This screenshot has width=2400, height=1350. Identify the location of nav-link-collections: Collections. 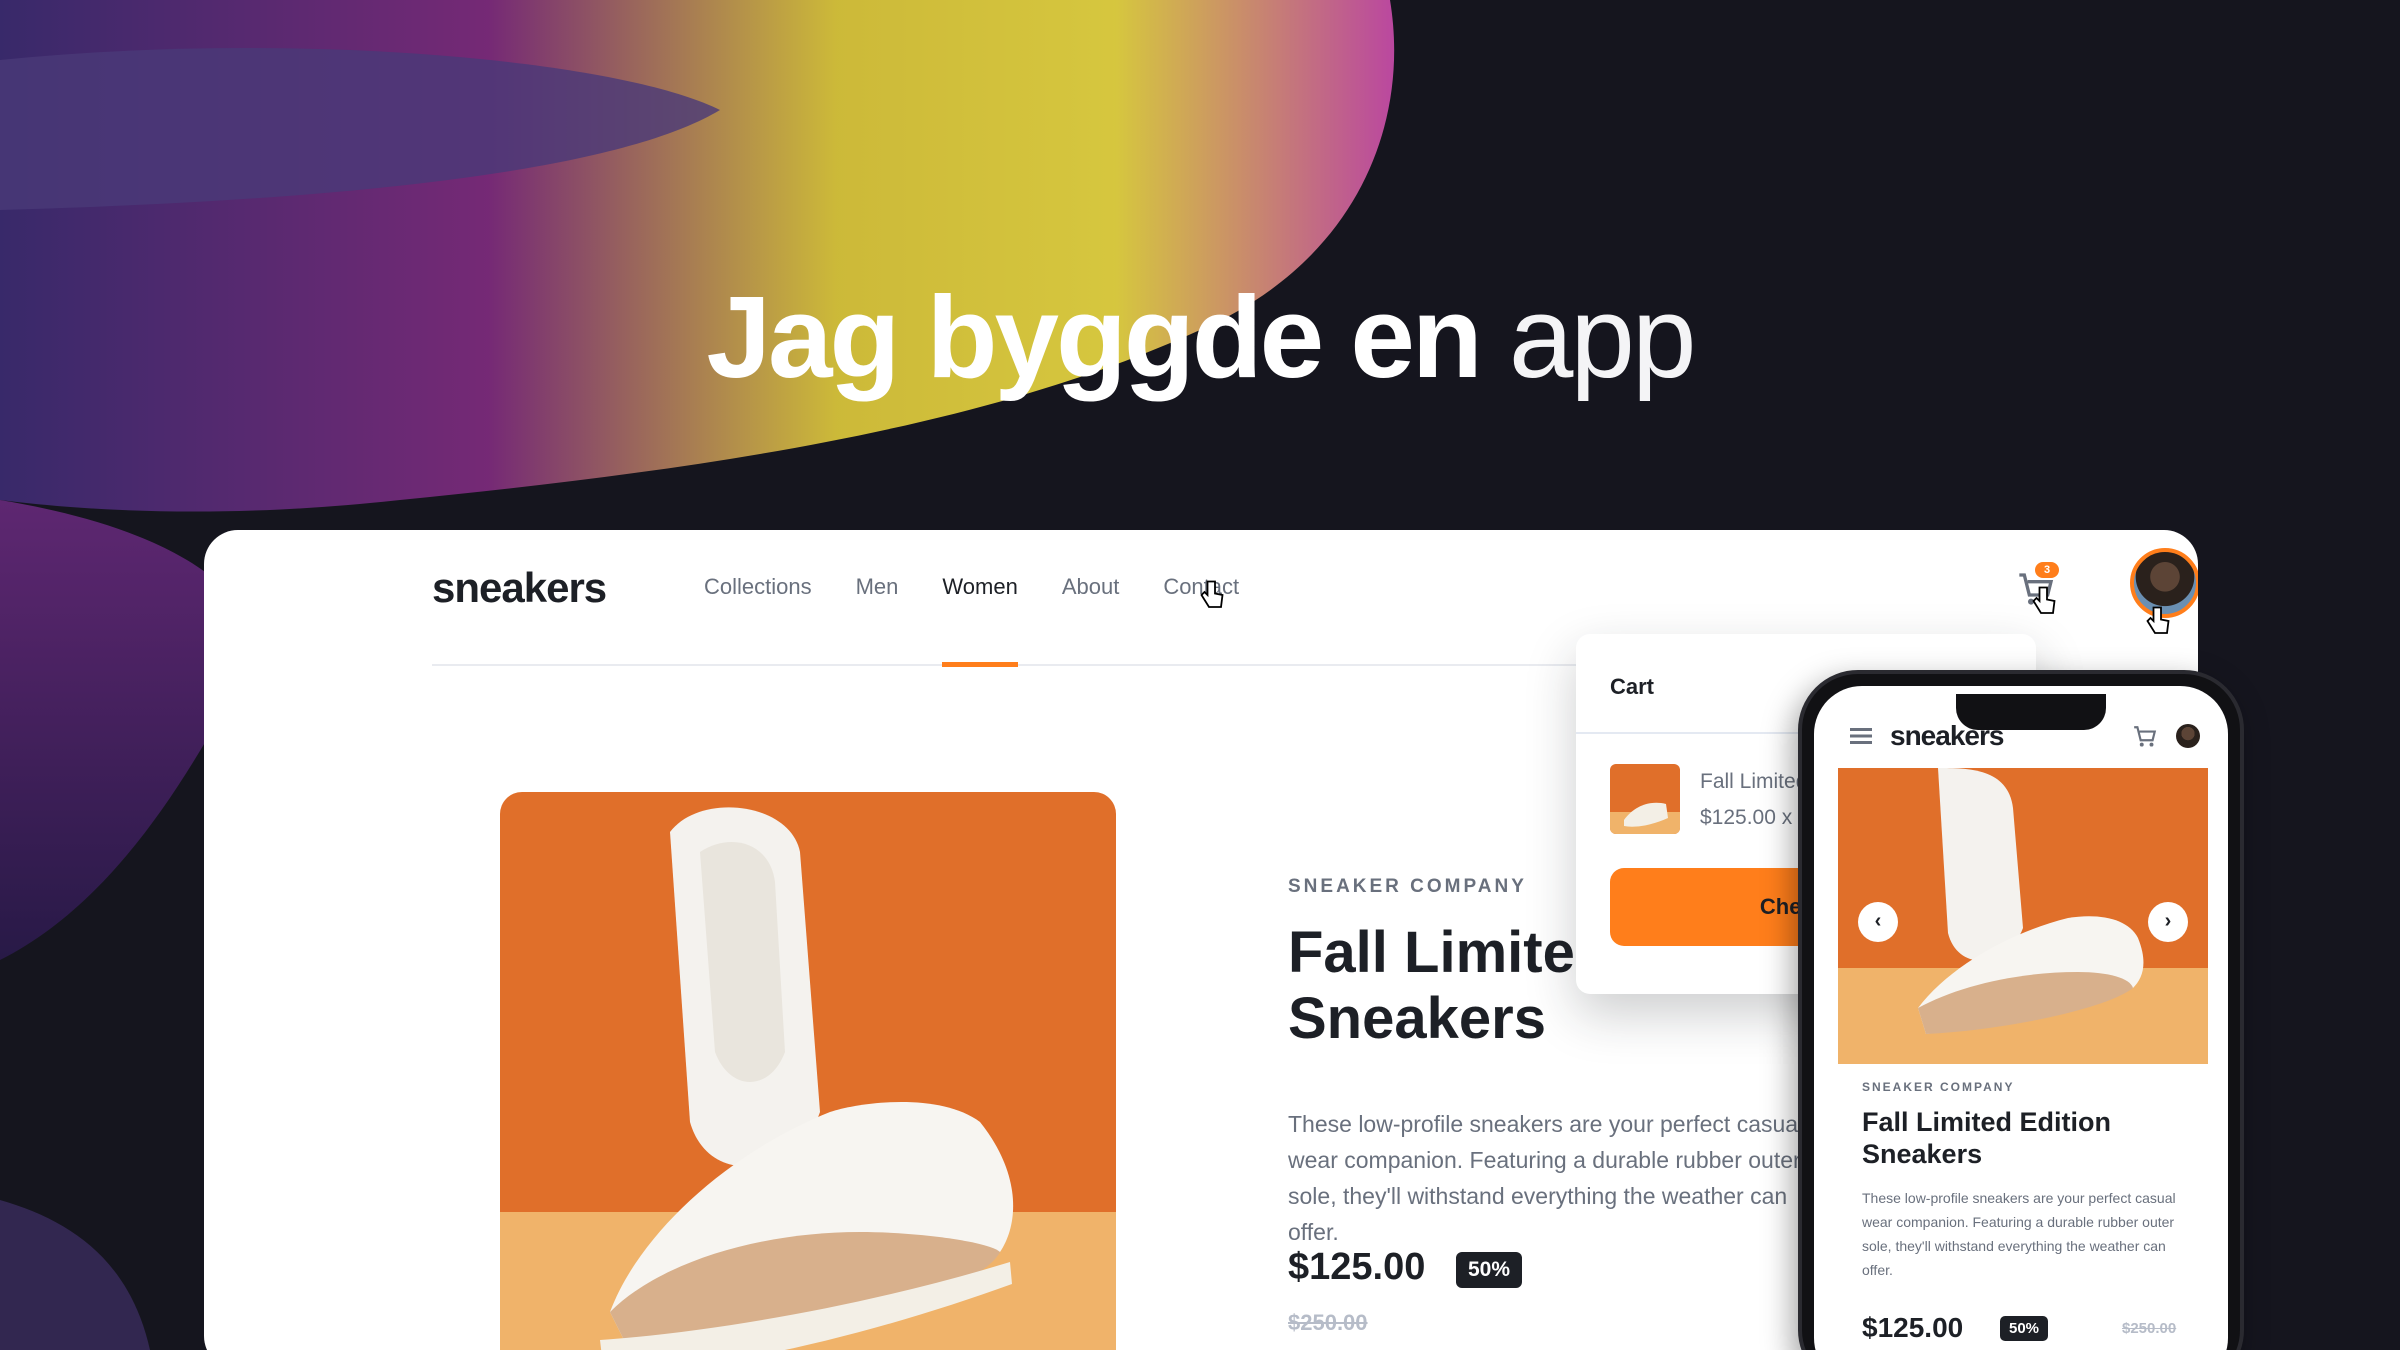
(758, 620).